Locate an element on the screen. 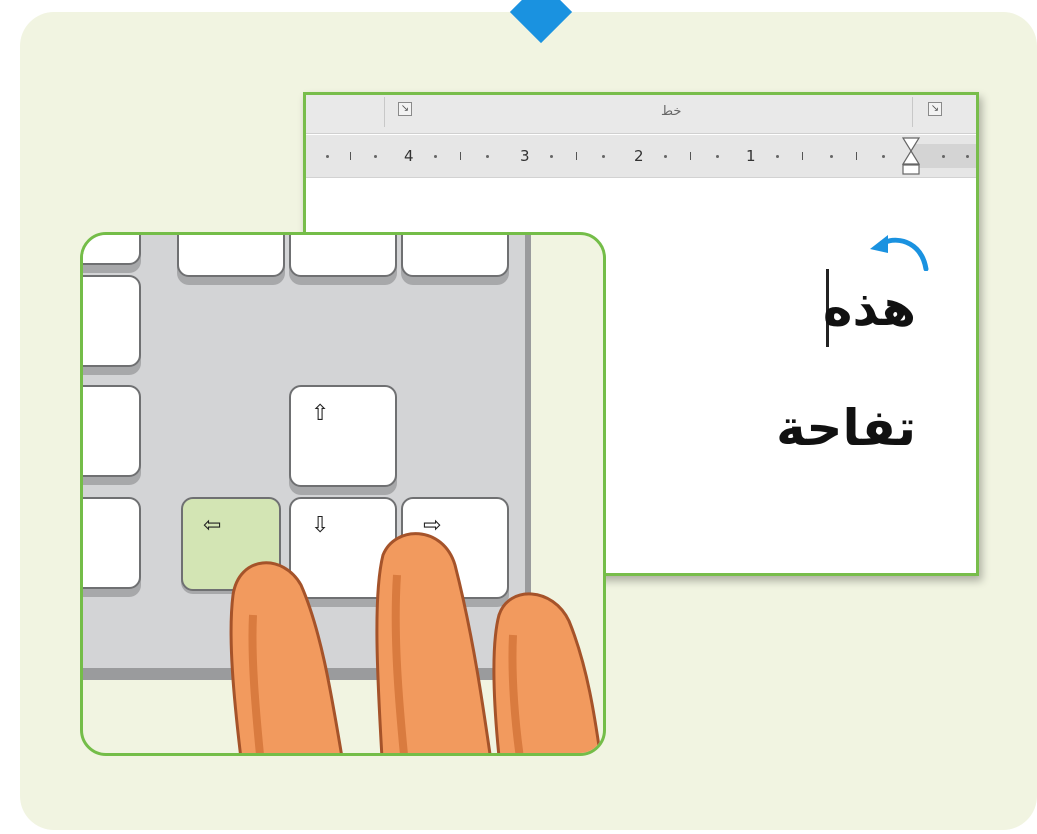 This screenshot has width=1037, height=834. down-arrow-key: ⇩ is located at coordinates (343, 548).